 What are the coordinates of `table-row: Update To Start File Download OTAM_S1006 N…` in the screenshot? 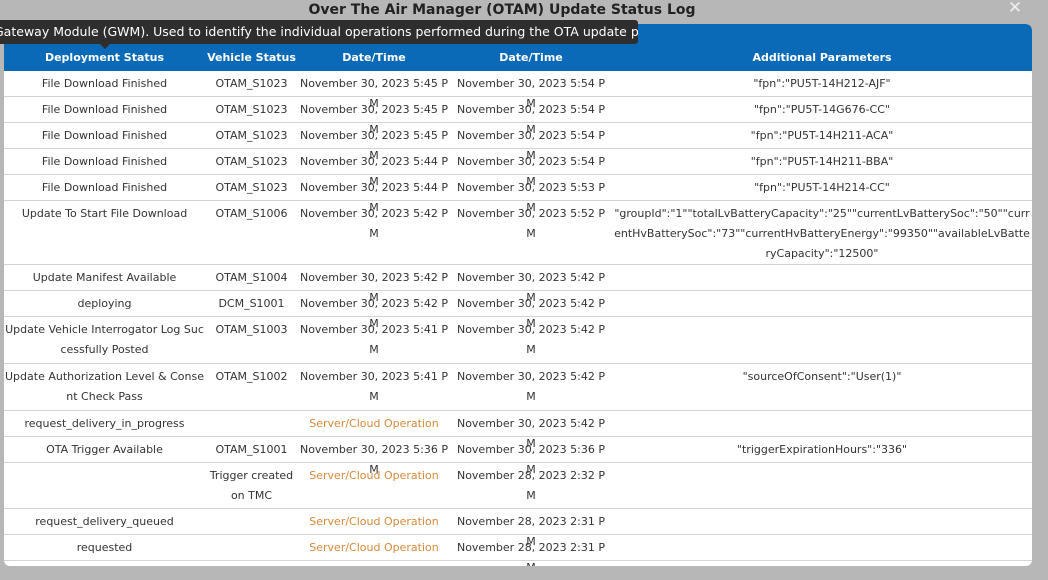 It's located at (518, 233).